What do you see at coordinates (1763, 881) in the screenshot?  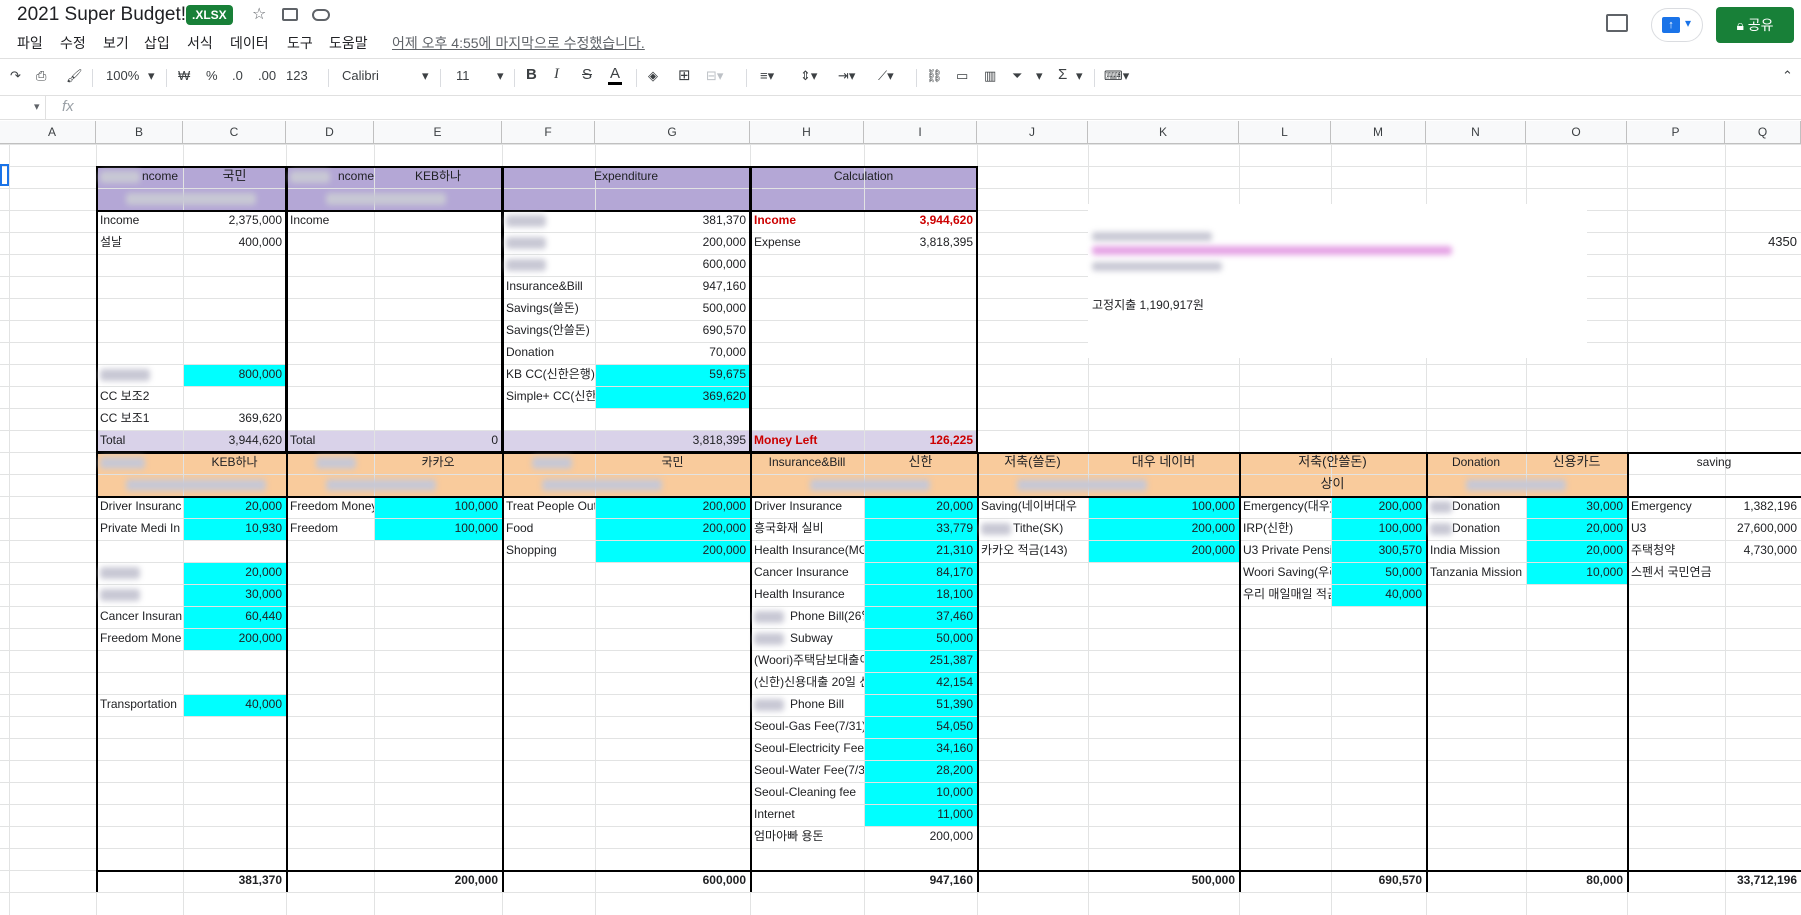 I see `section-total: 33,712,196` at bounding box center [1763, 881].